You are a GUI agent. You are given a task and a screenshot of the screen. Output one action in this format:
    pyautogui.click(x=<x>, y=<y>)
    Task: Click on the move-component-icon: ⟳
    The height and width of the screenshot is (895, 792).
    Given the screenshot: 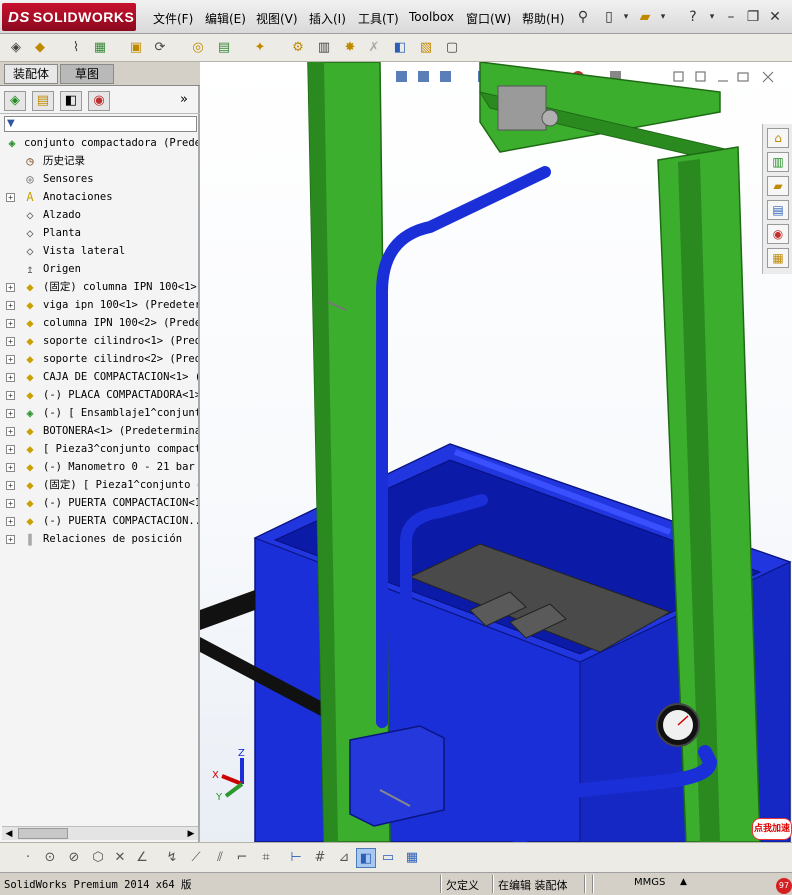 What is the action you would take?
    pyautogui.click(x=160, y=48)
    